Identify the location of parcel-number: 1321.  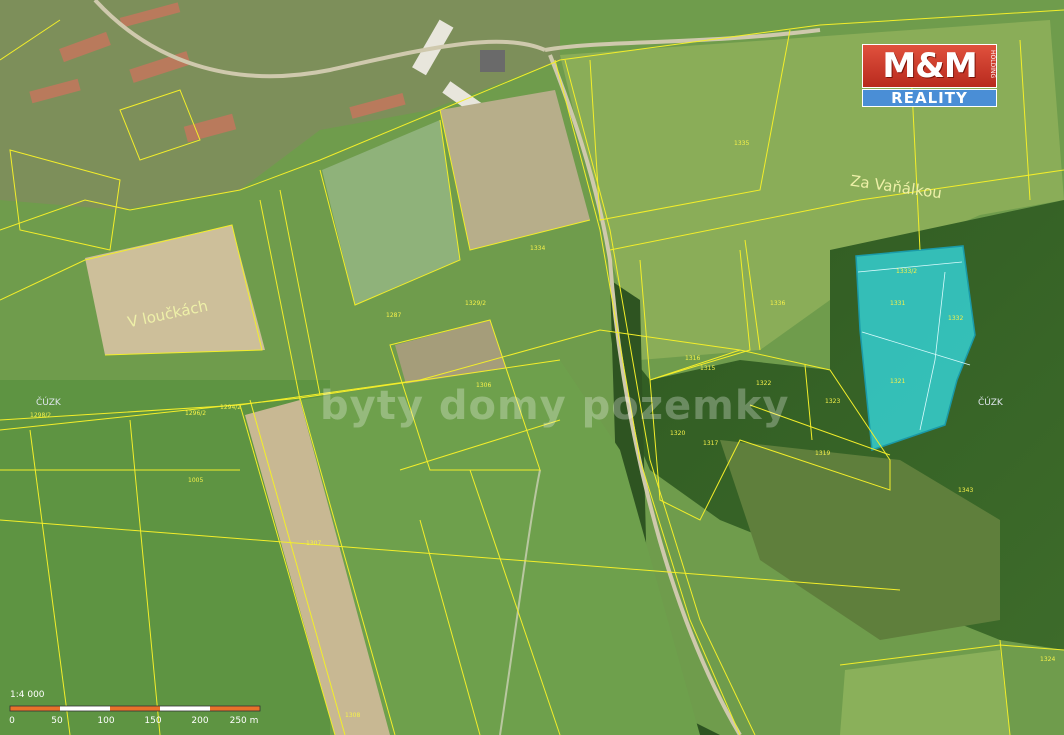
(898, 381).